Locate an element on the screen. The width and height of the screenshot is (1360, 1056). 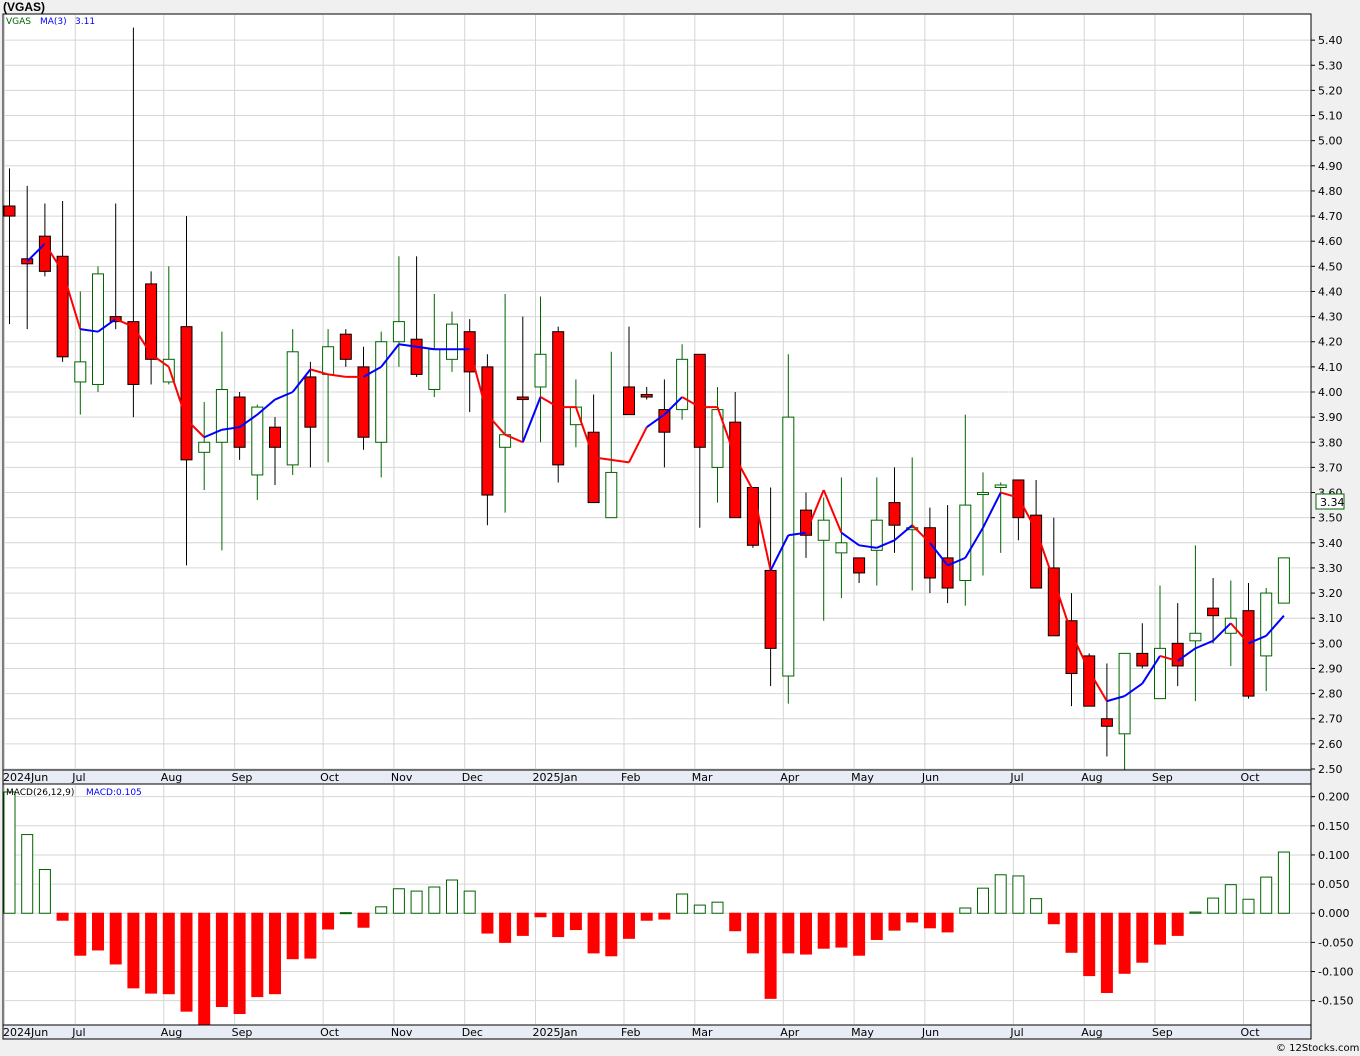
price-tick-label: 5.00 is located at coordinates (1330, 141).